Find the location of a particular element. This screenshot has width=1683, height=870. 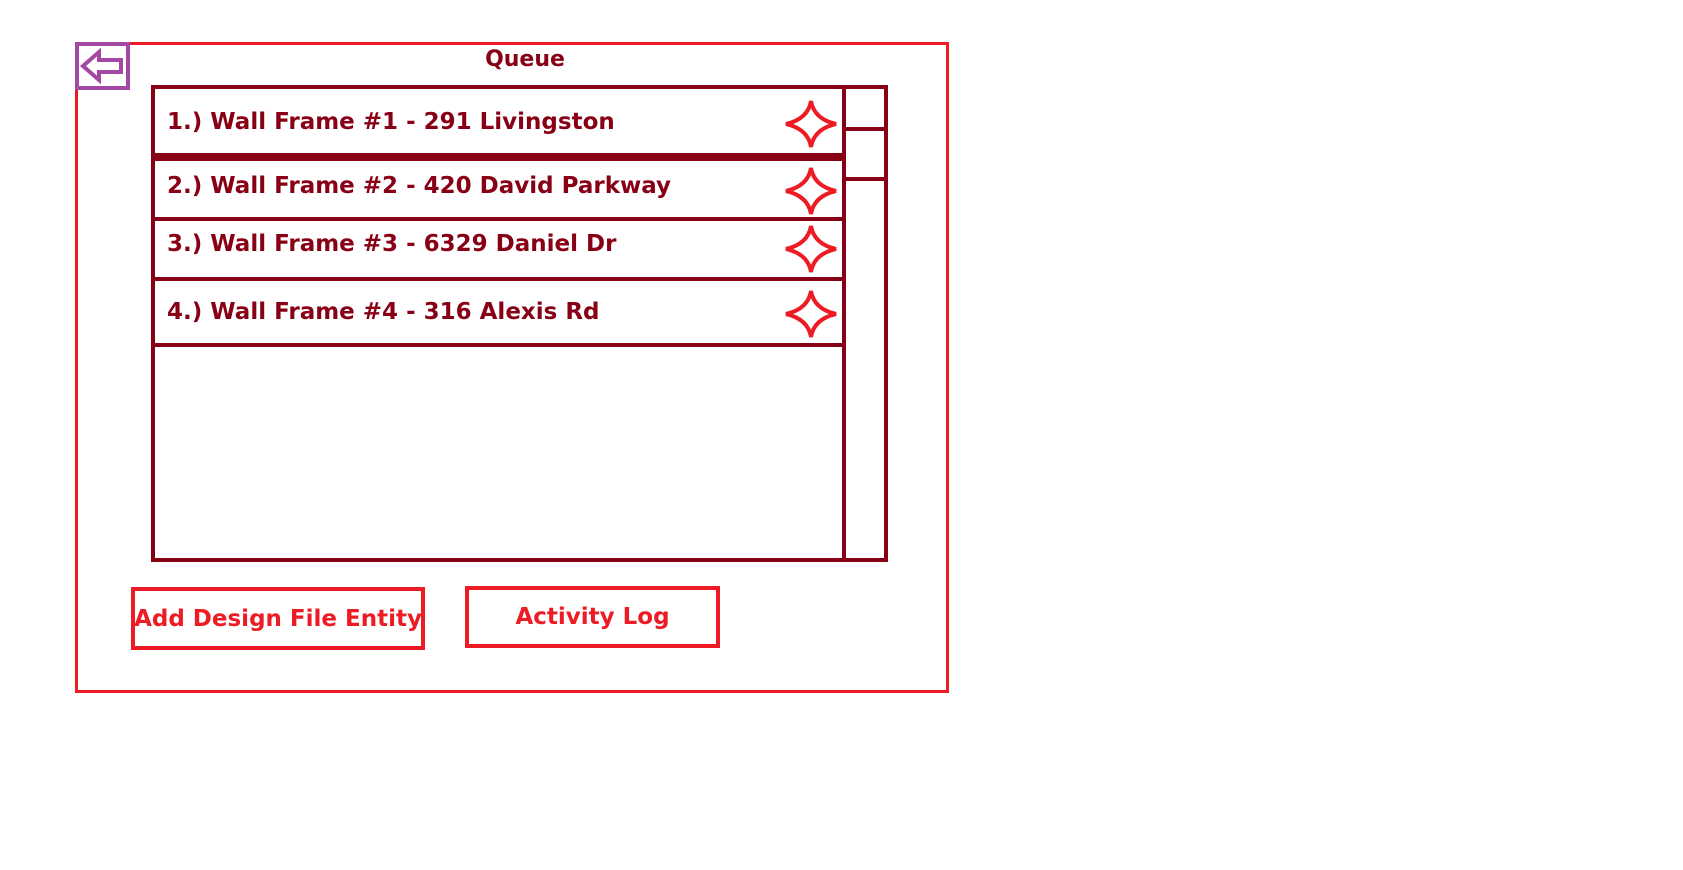

queue-item-label: 4.) Wall Frame #4 - 316 Alexis Rd is located at coordinates (383, 312).